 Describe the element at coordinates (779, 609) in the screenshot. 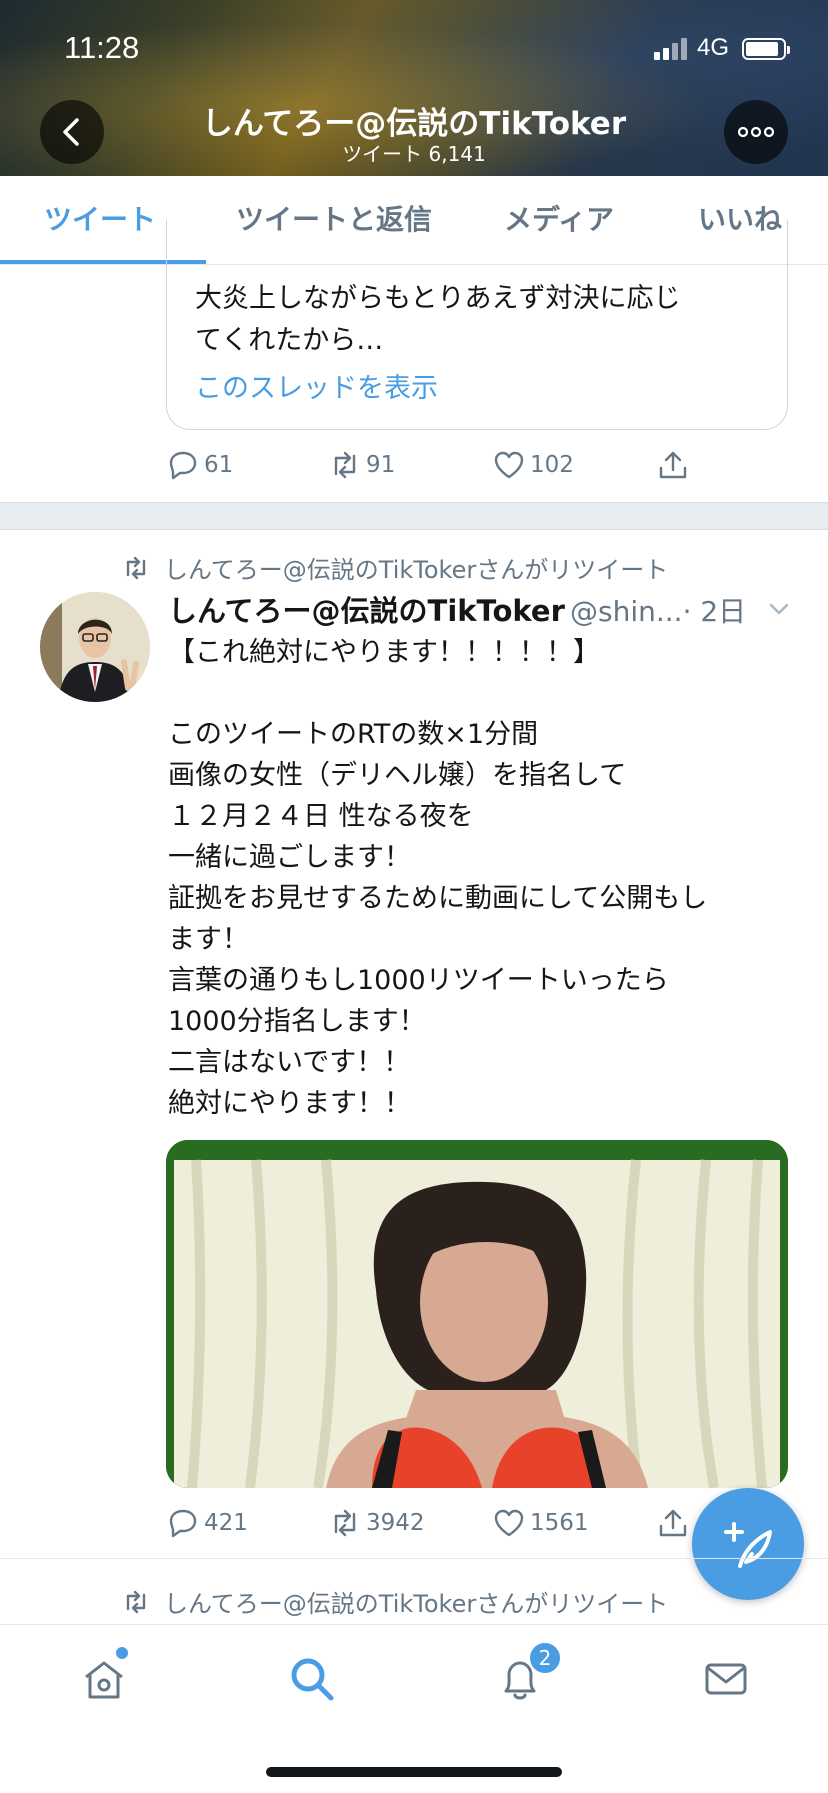

I see `chevron-down-icon` at that location.